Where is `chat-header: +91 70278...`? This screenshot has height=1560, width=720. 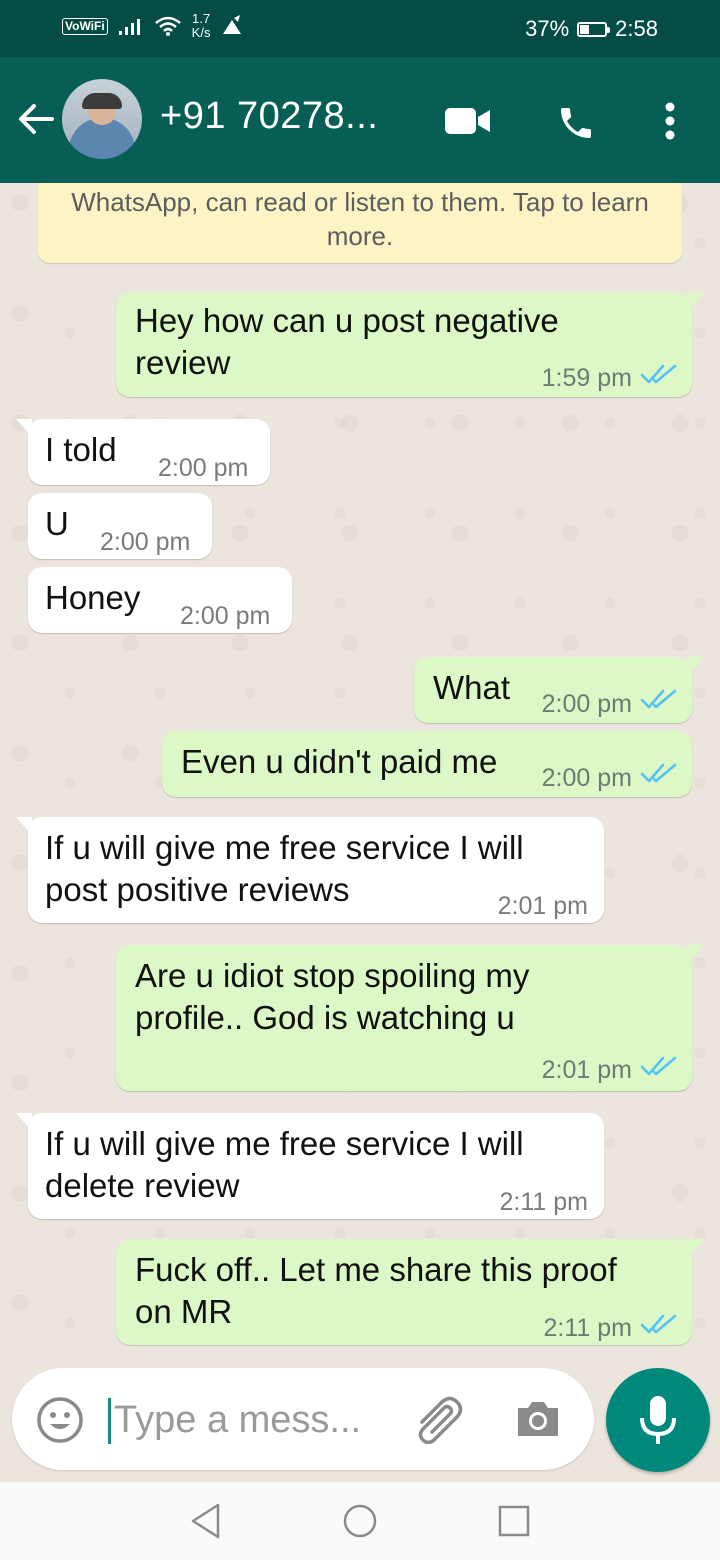
chat-header: +91 70278... is located at coordinates (360, 120).